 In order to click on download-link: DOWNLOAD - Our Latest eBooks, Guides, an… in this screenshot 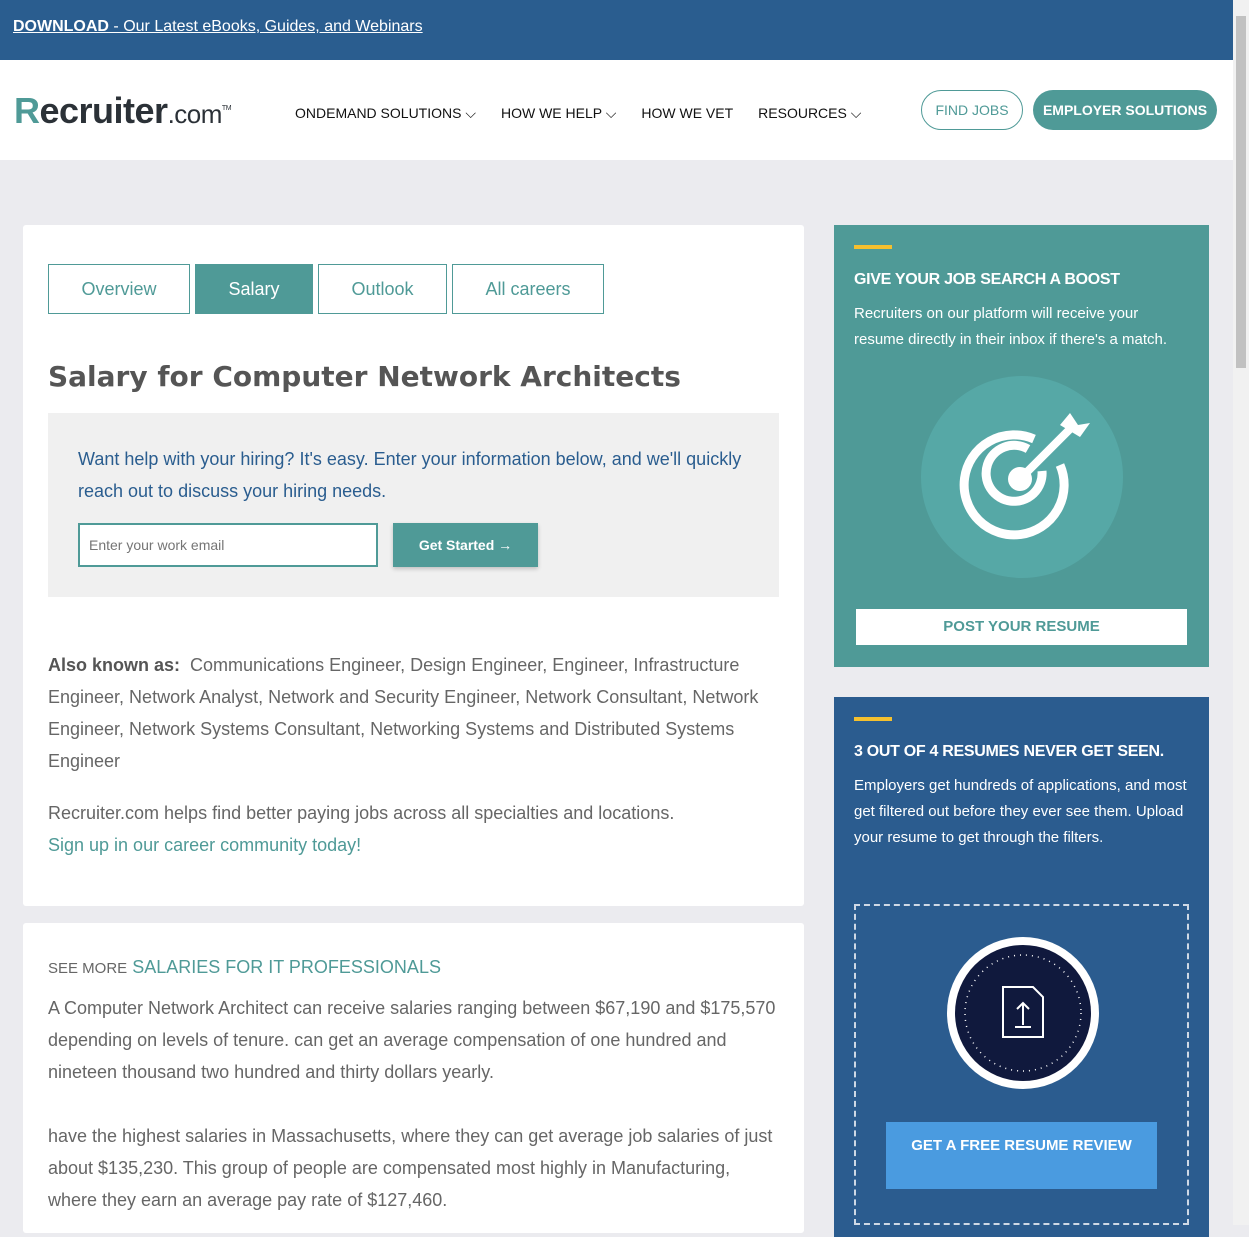, I will do `click(218, 26)`.